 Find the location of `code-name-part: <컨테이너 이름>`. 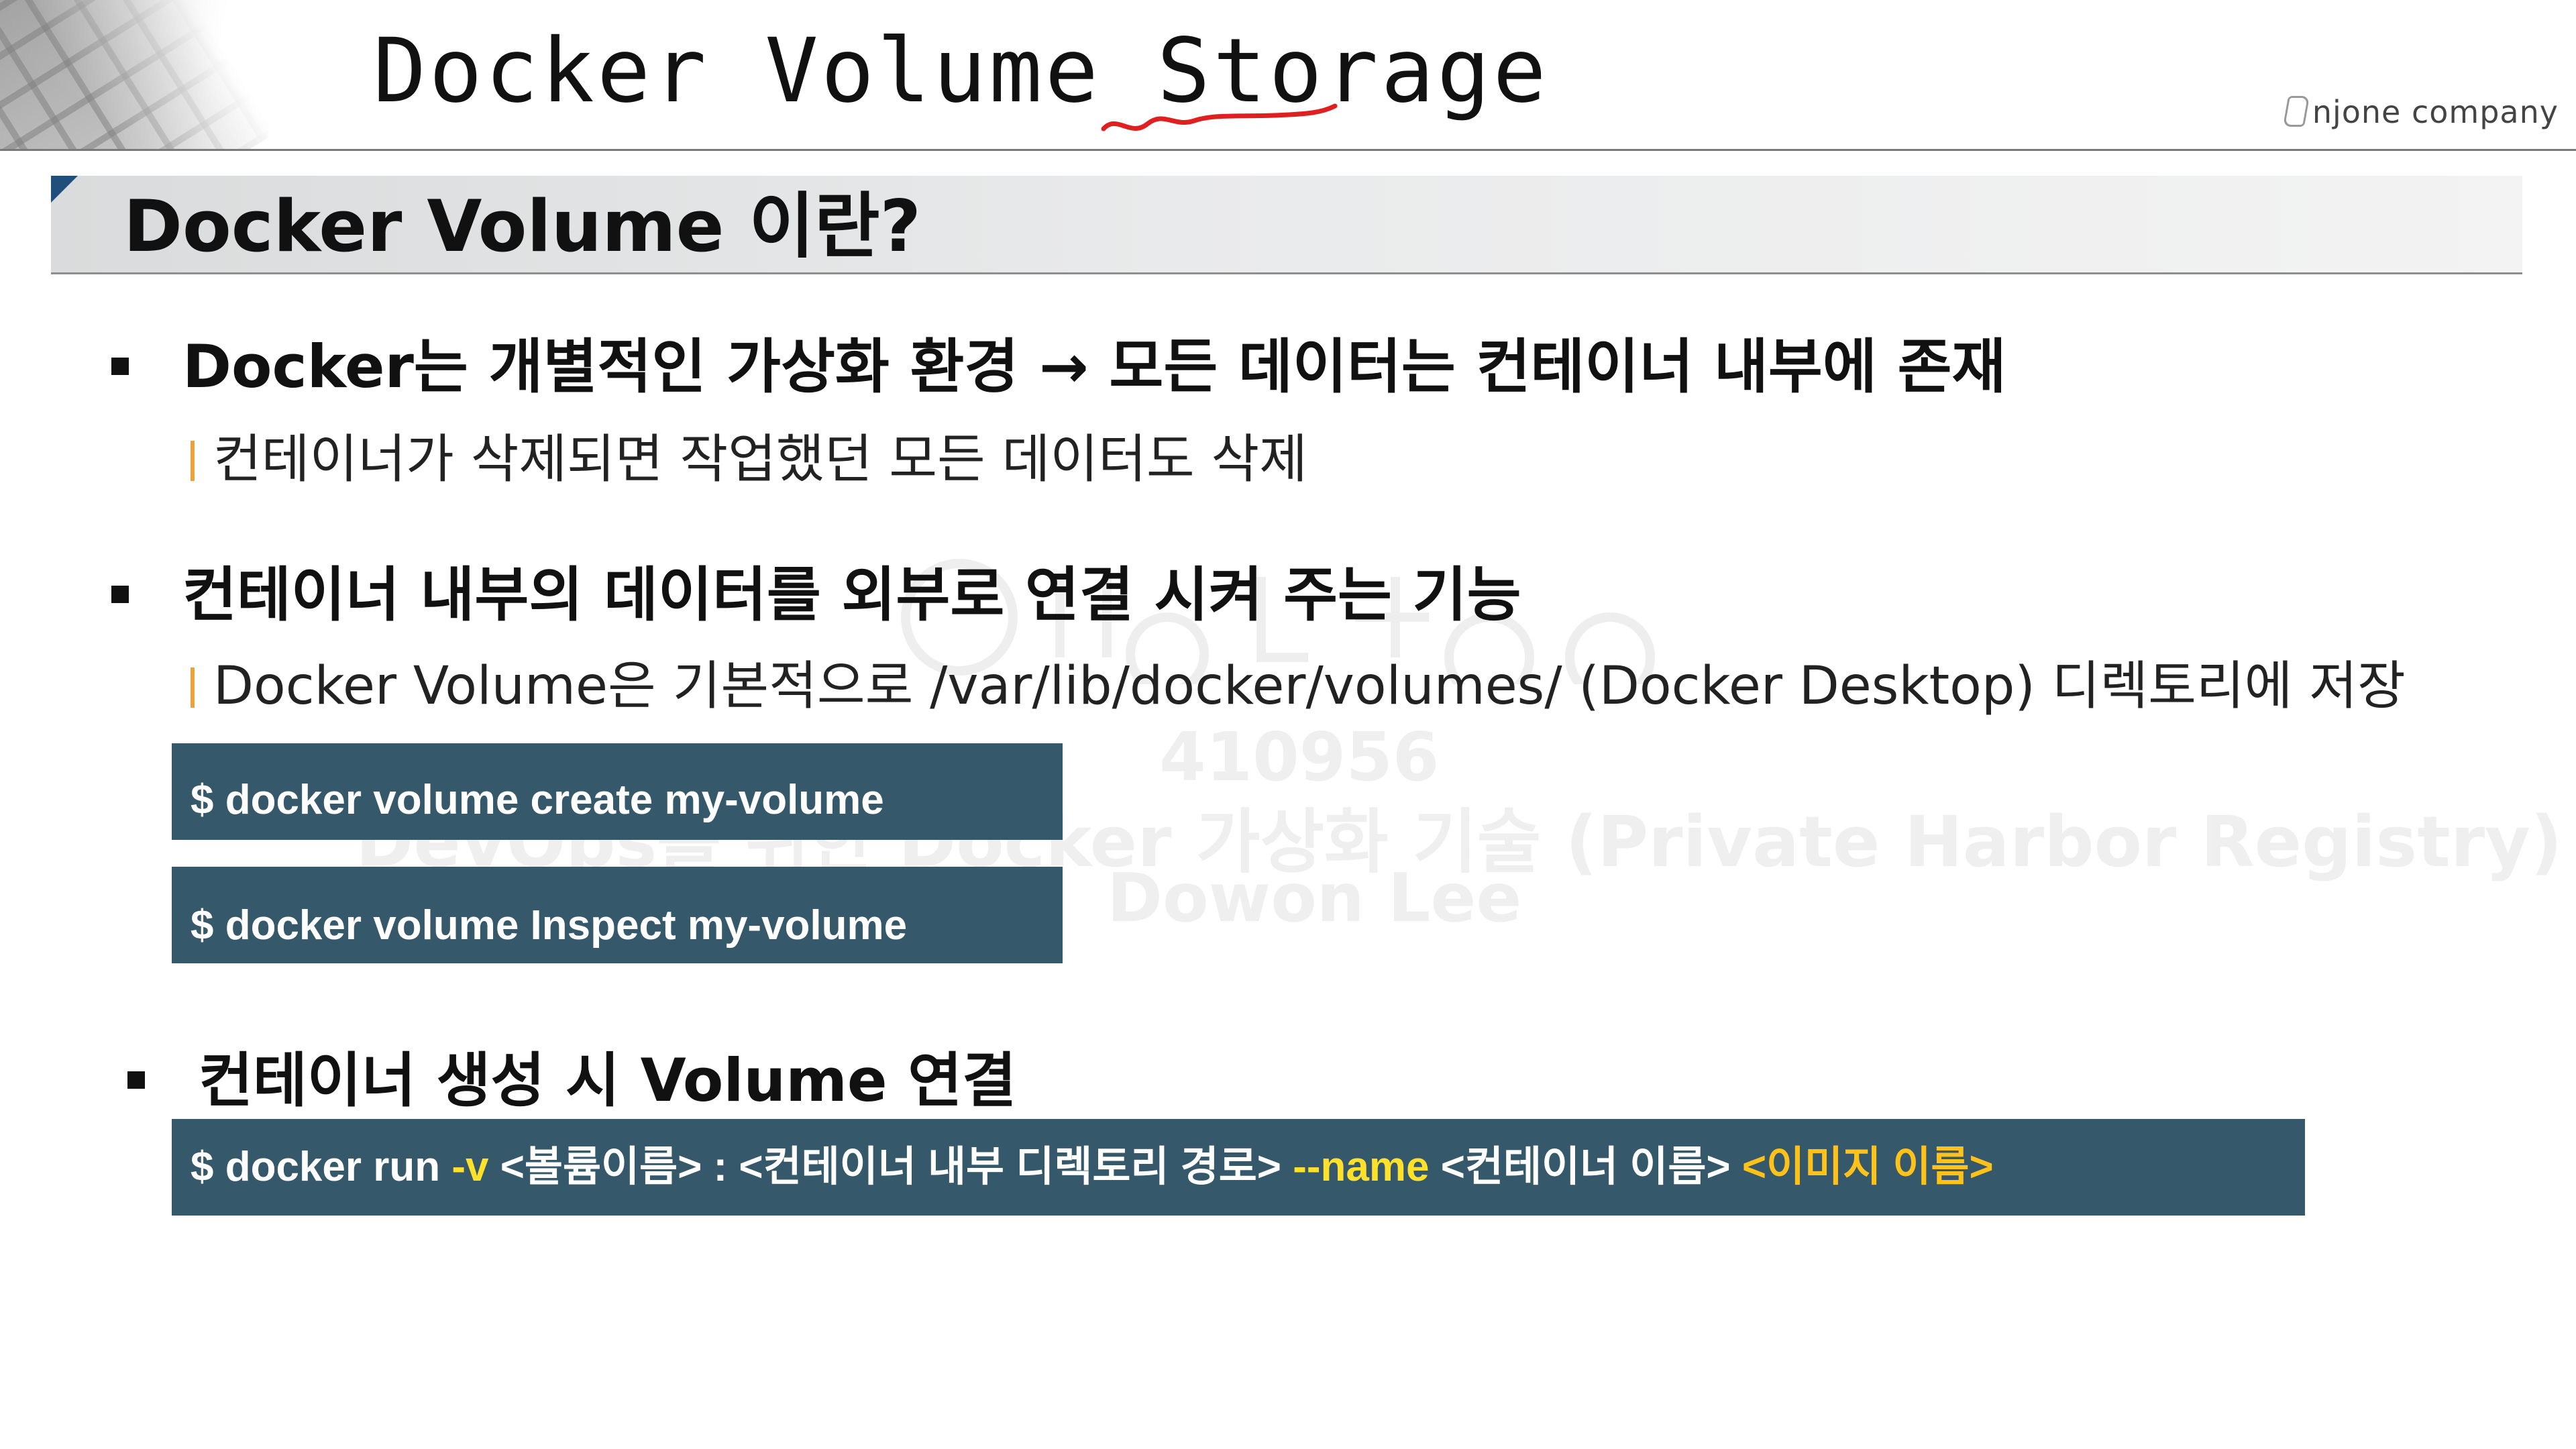

code-name-part: <컨테이너 이름> is located at coordinates (1585, 1167).